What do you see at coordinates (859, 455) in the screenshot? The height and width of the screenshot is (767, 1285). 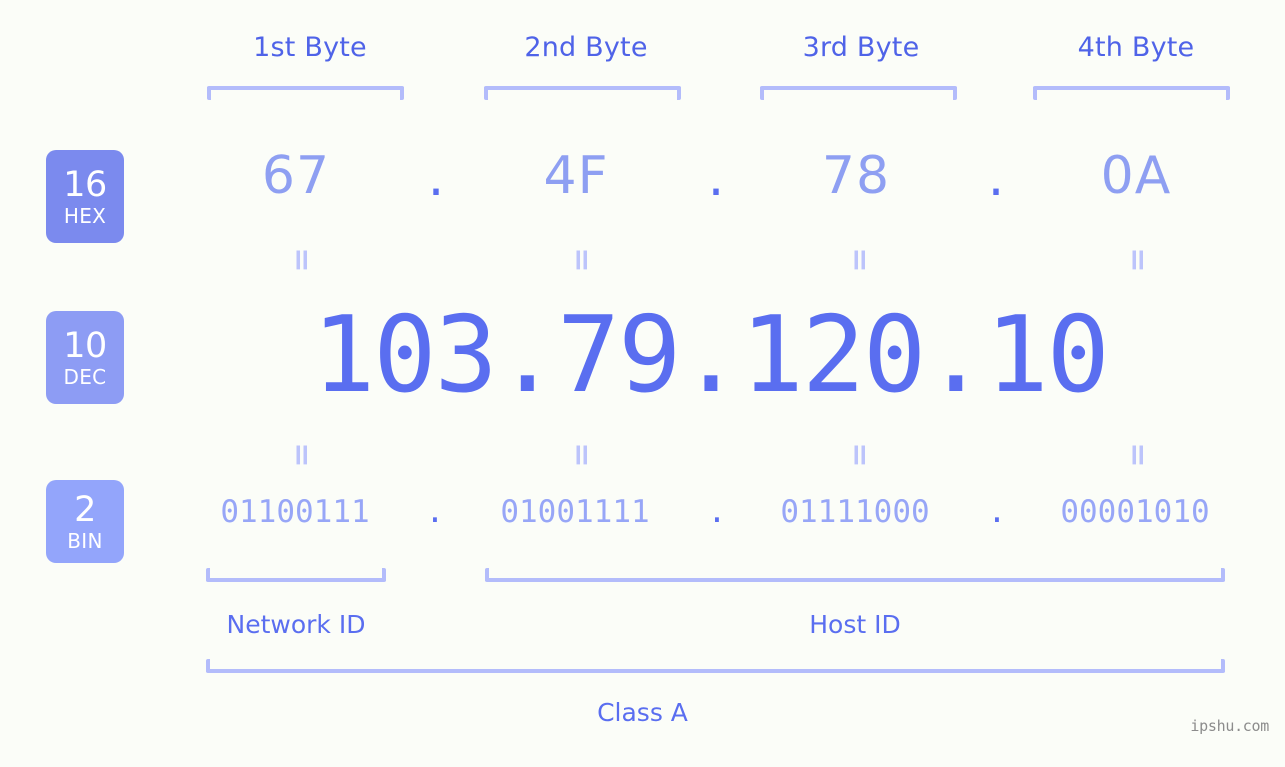 I see `equals-dec-bin-3: =` at bounding box center [859, 455].